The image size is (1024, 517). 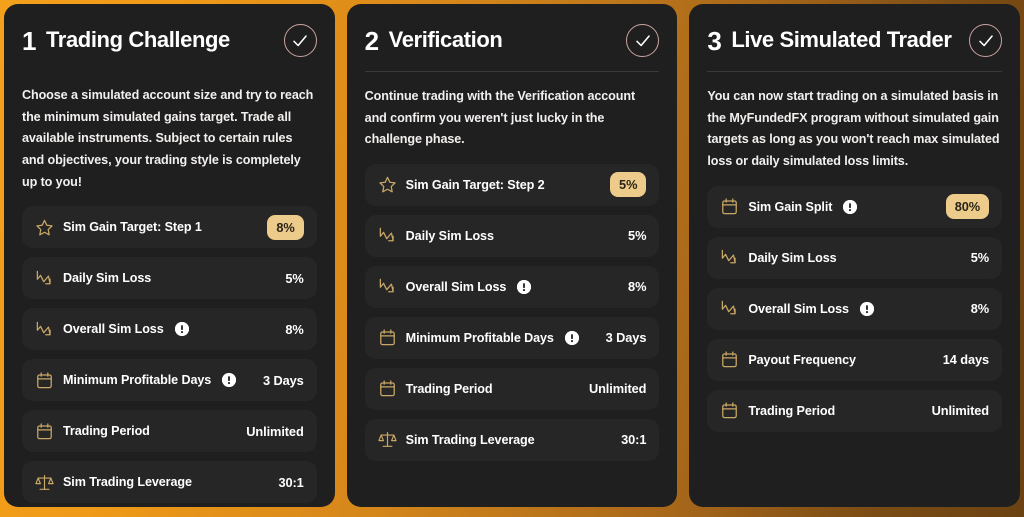 I want to click on spec-value-badge: 8%, so click(x=285, y=227).